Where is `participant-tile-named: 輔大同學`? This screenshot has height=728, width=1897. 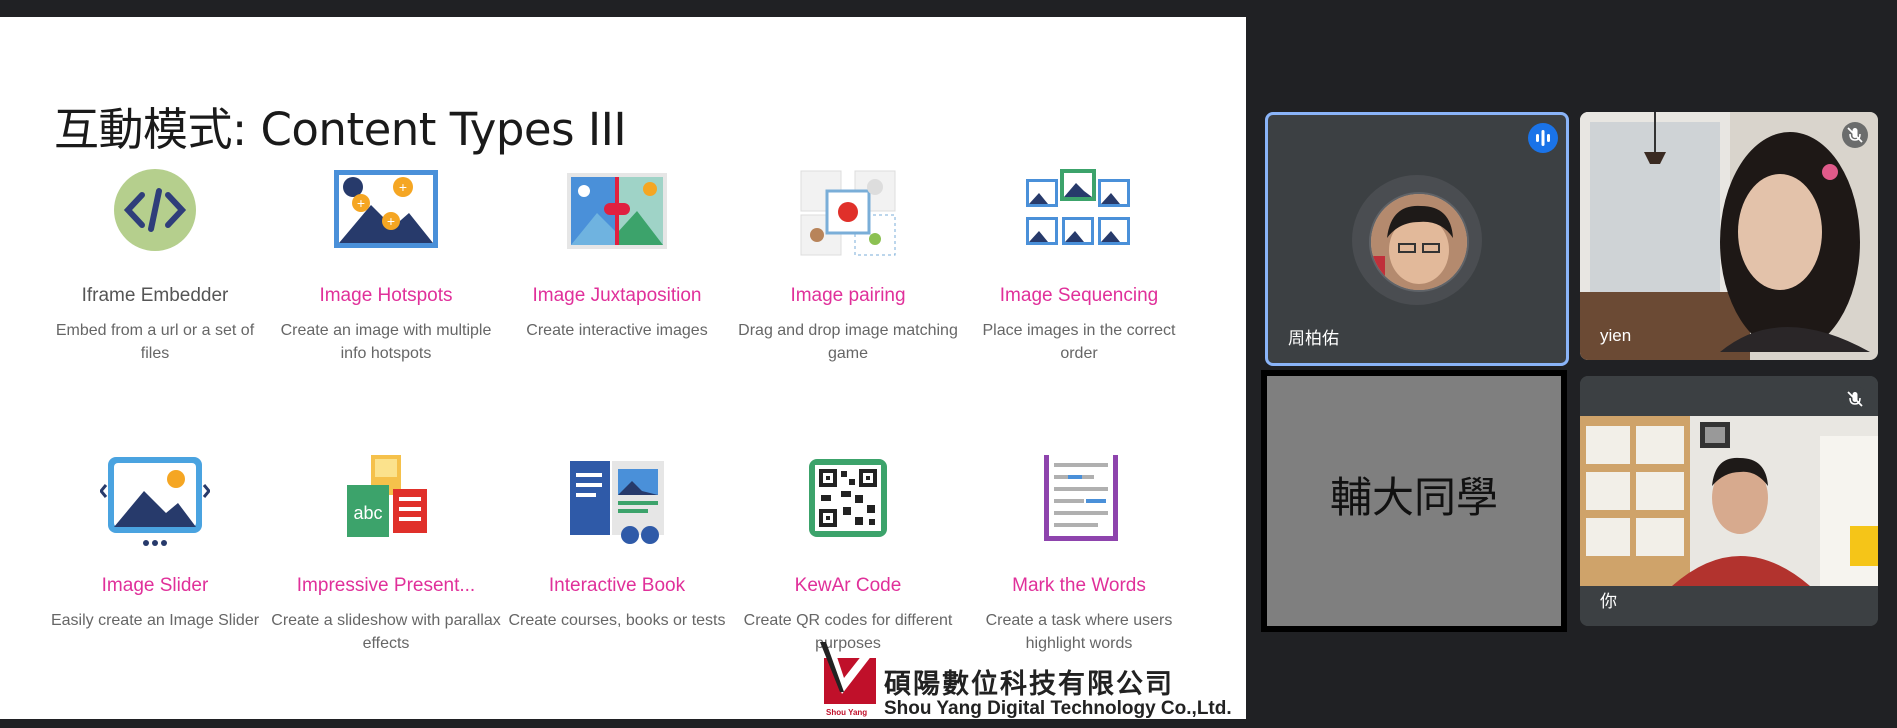 participant-tile-named: 輔大同學 is located at coordinates (1414, 501).